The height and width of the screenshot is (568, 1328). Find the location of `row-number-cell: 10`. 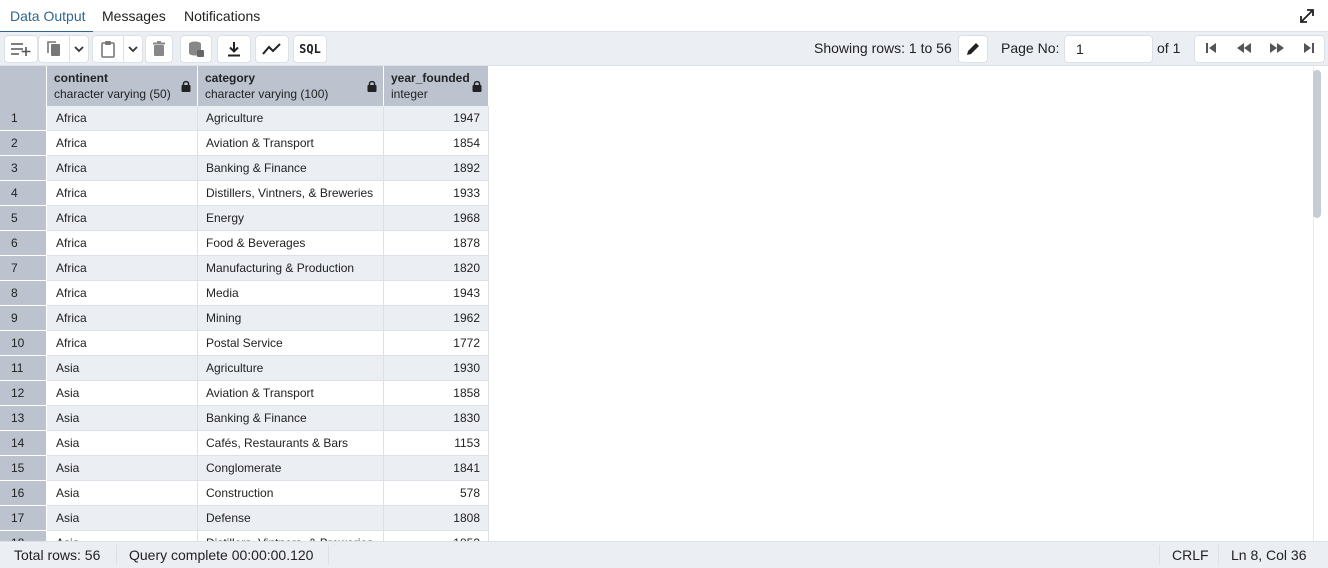

row-number-cell: 10 is located at coordinates (23, 343).